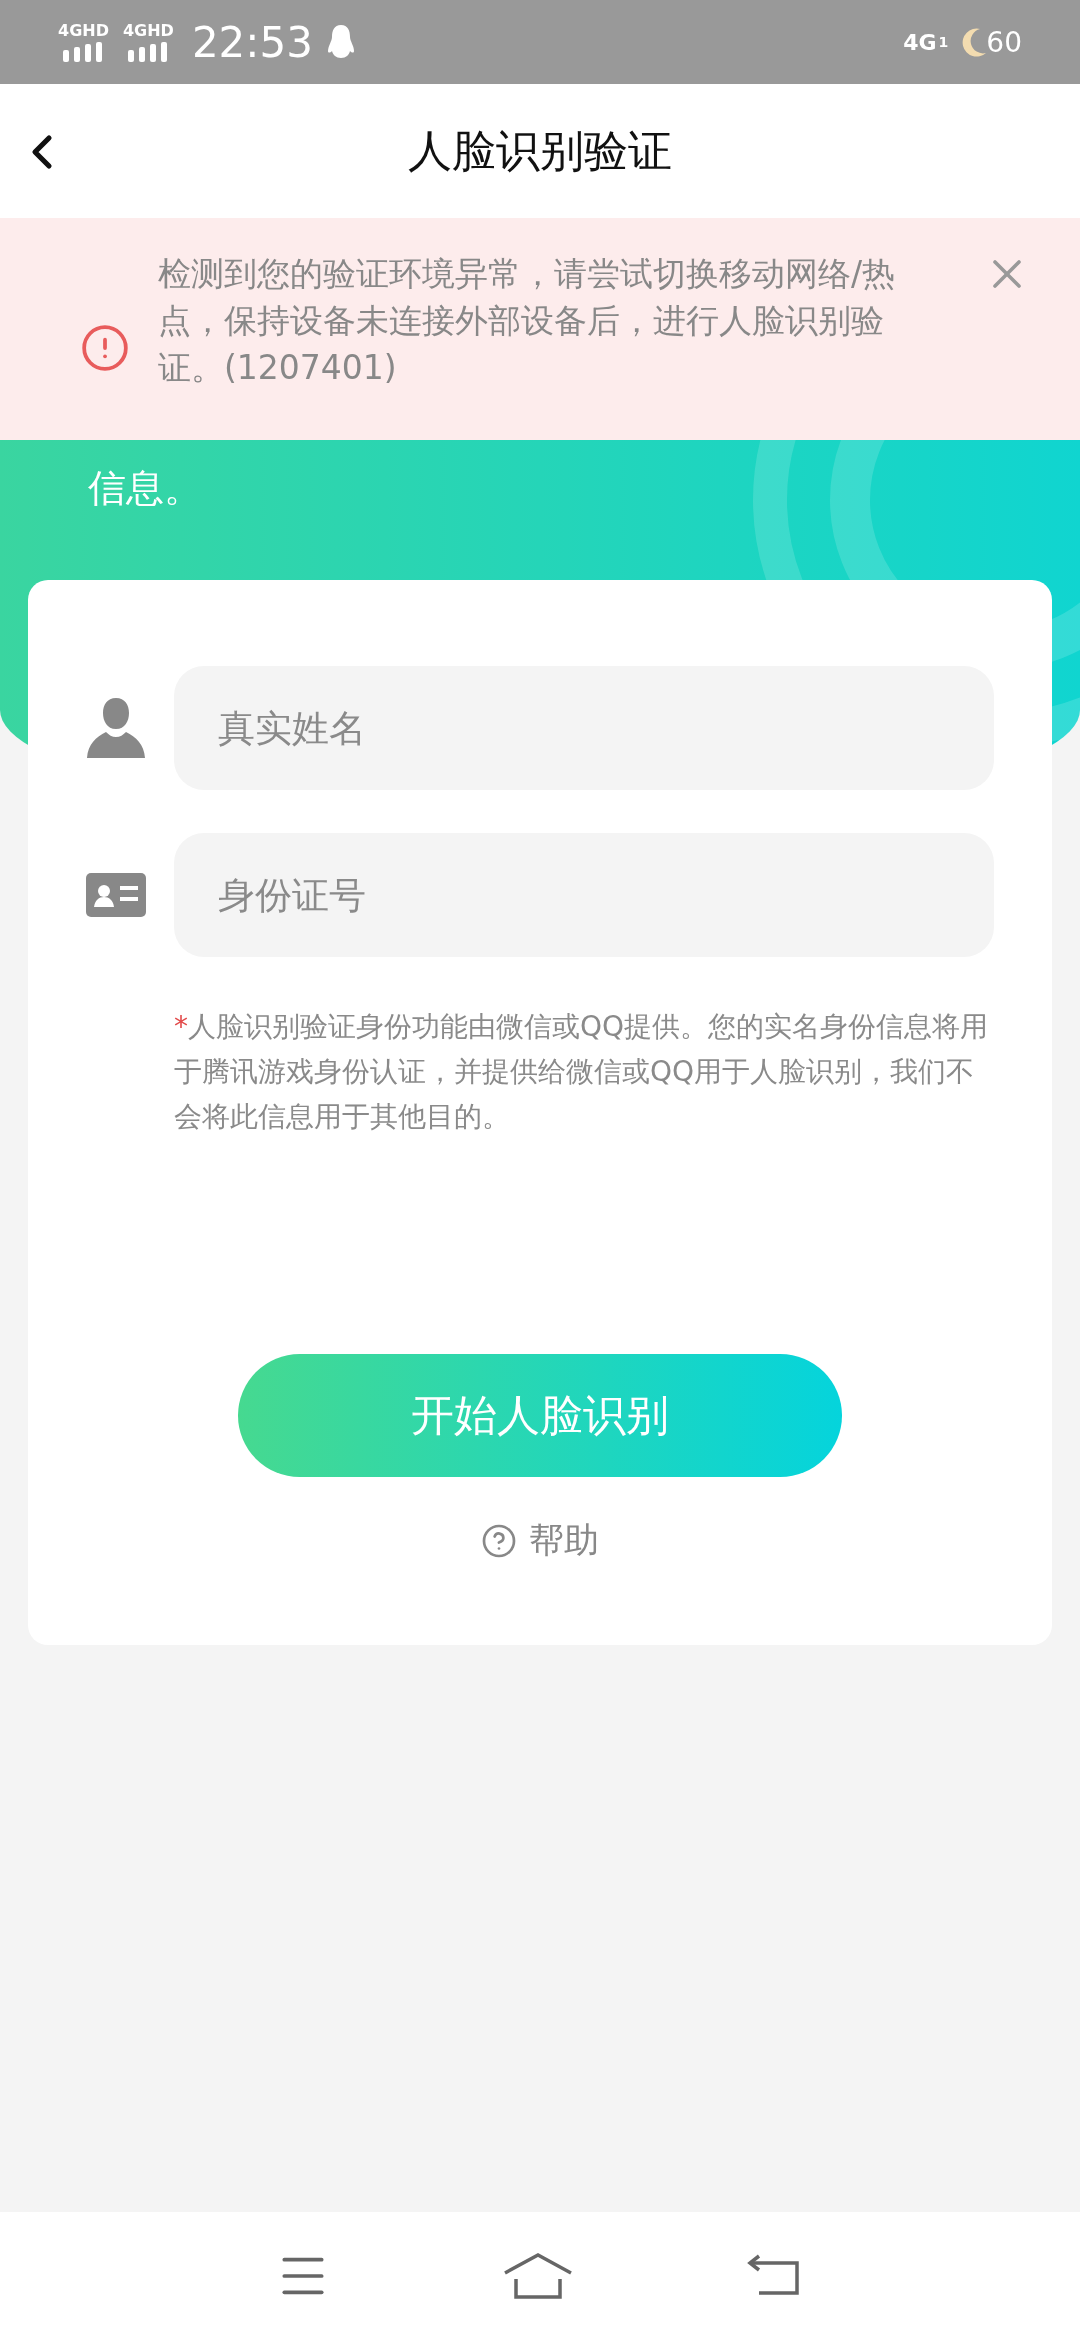 The width and height of the screenshot is (1080, 2340). Describe the element at coordinates (340, 42) in the screenshot. I see `penguin-icon` at that location.